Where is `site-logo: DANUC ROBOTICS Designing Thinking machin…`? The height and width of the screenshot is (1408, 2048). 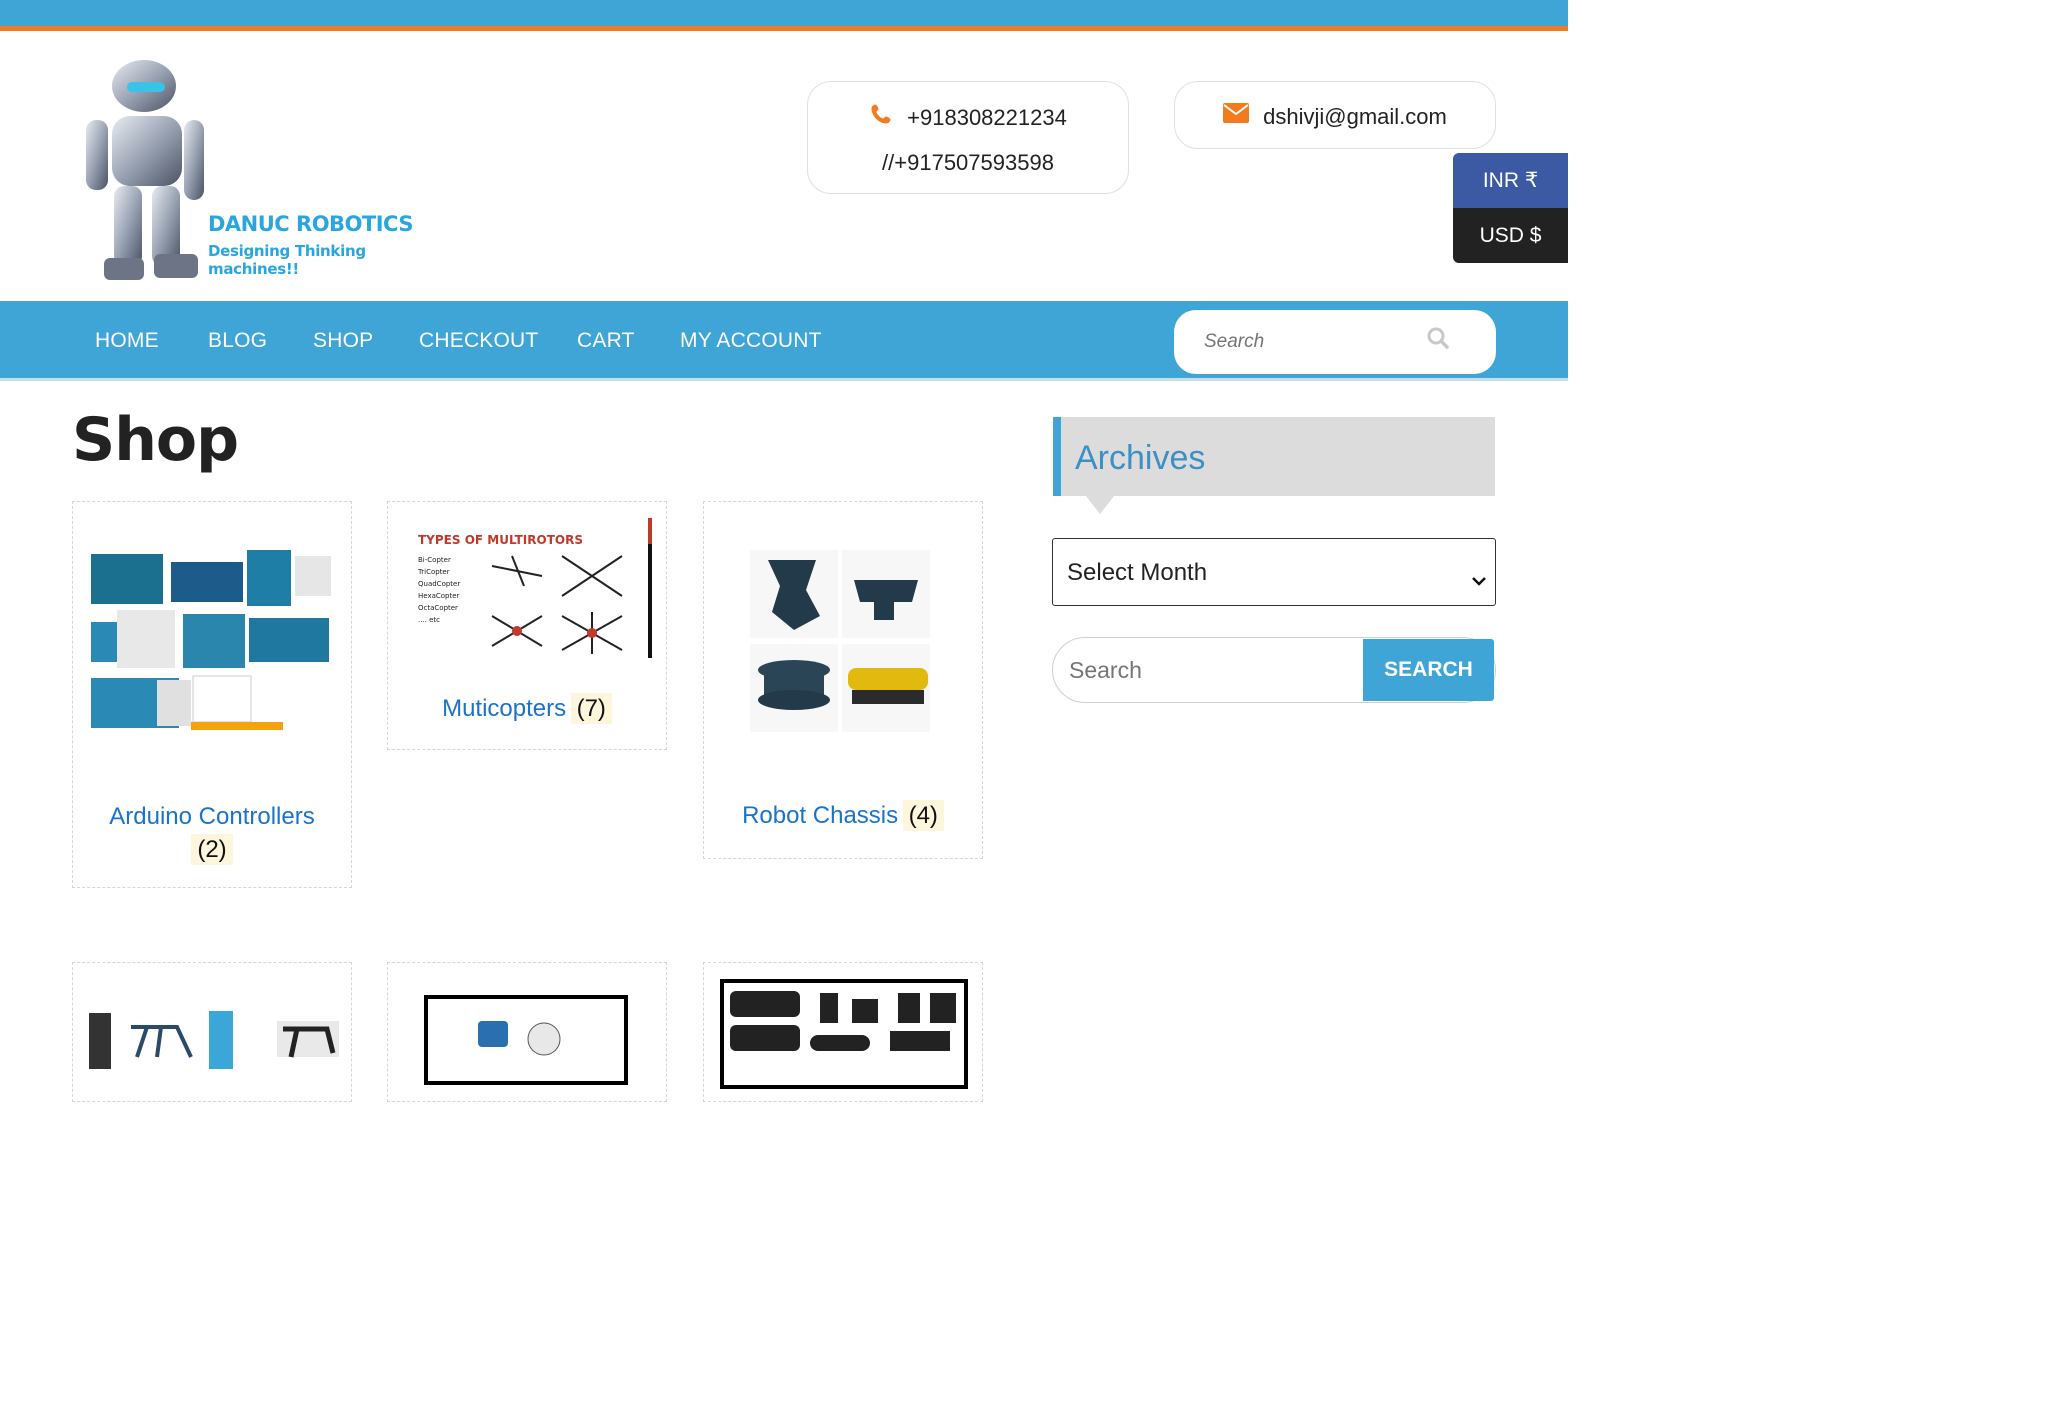 site-logo: DANUC ROBOTICS Designing Thinking machin… is located at coordinates (262, 173).